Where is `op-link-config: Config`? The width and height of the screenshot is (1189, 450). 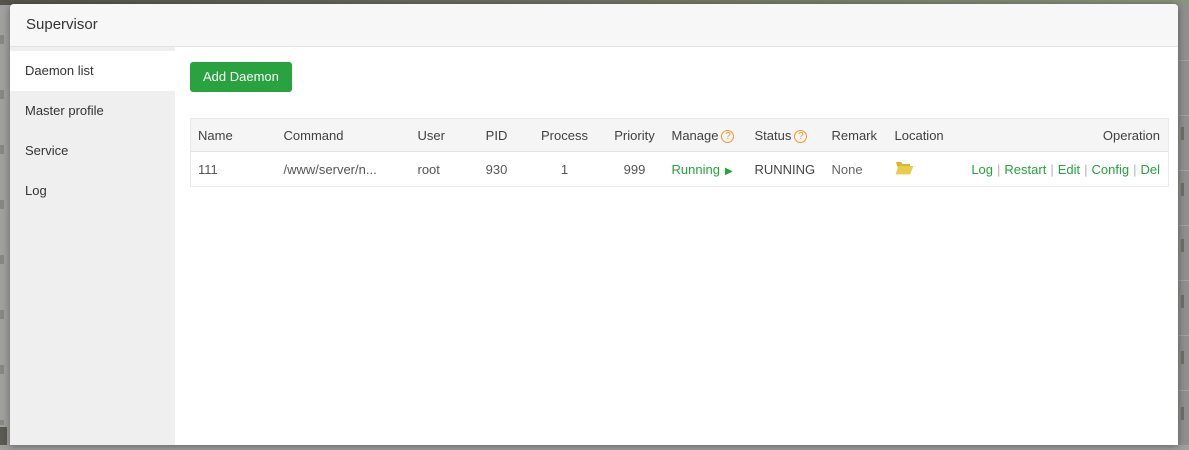 op-link-config: Config is located at coordinates (1111, 169).